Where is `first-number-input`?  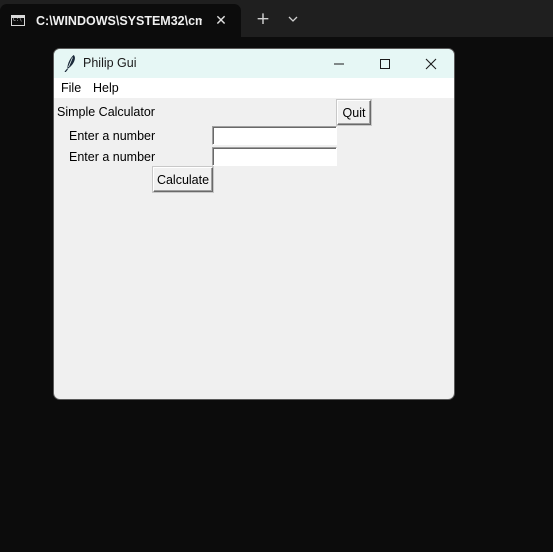
first-number-input is located at coordinates (274, 135).